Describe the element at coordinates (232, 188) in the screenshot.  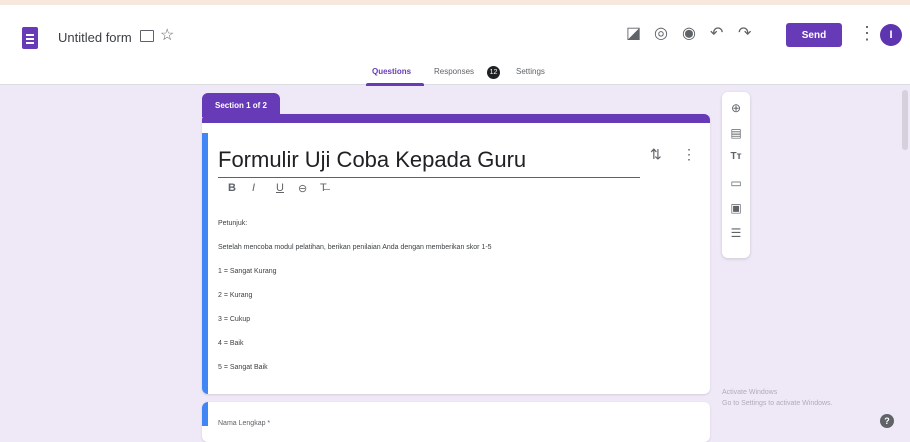
I see `bold-button: B` at that location.